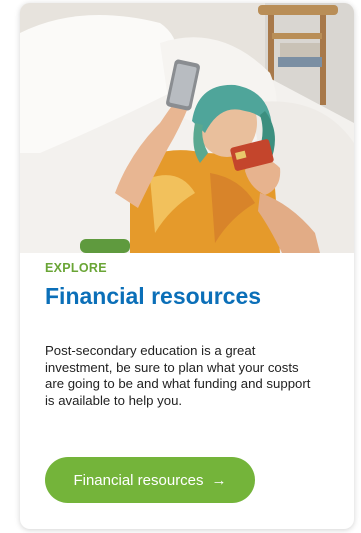  I want to click on button-label: Financial resources, so click(138, 480).